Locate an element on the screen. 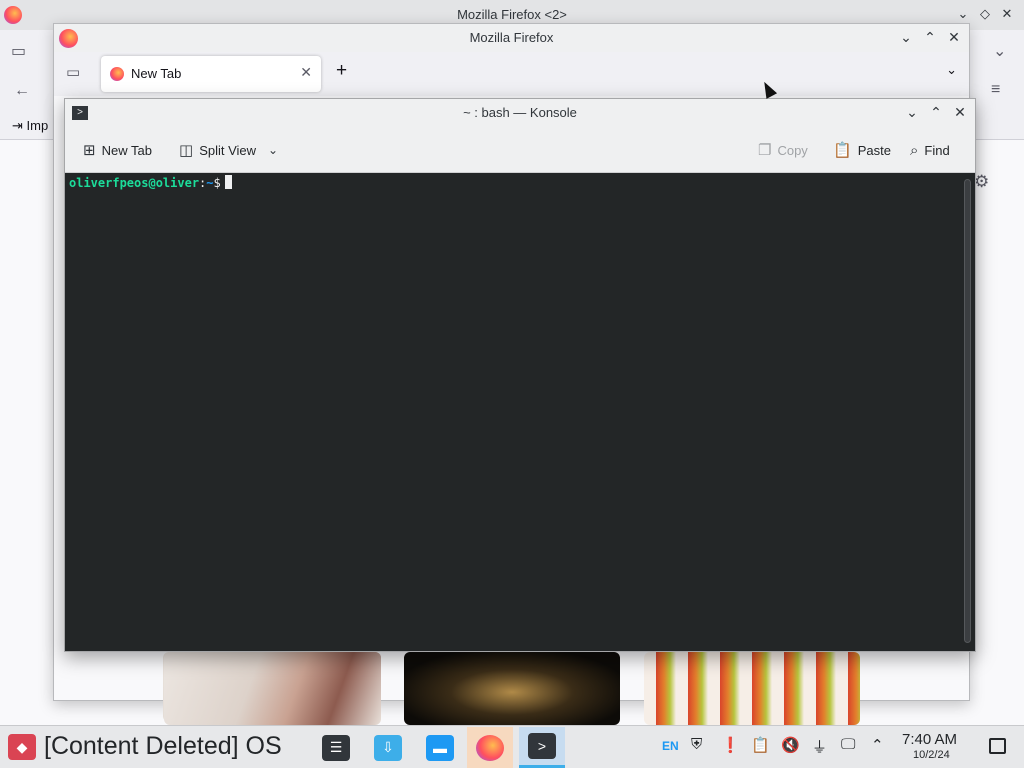 This screenshot has width=1024, height=768. copy-icon: ❐ is located at coordinates (765, 150).